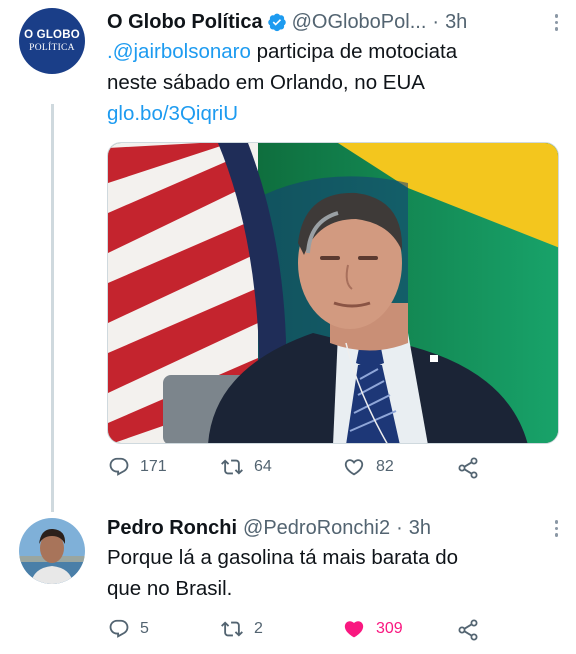 The image size is (576, 654). Describe the element at coordinates (385, 466) in the screenshot. I see `like-count: 82` at that location.